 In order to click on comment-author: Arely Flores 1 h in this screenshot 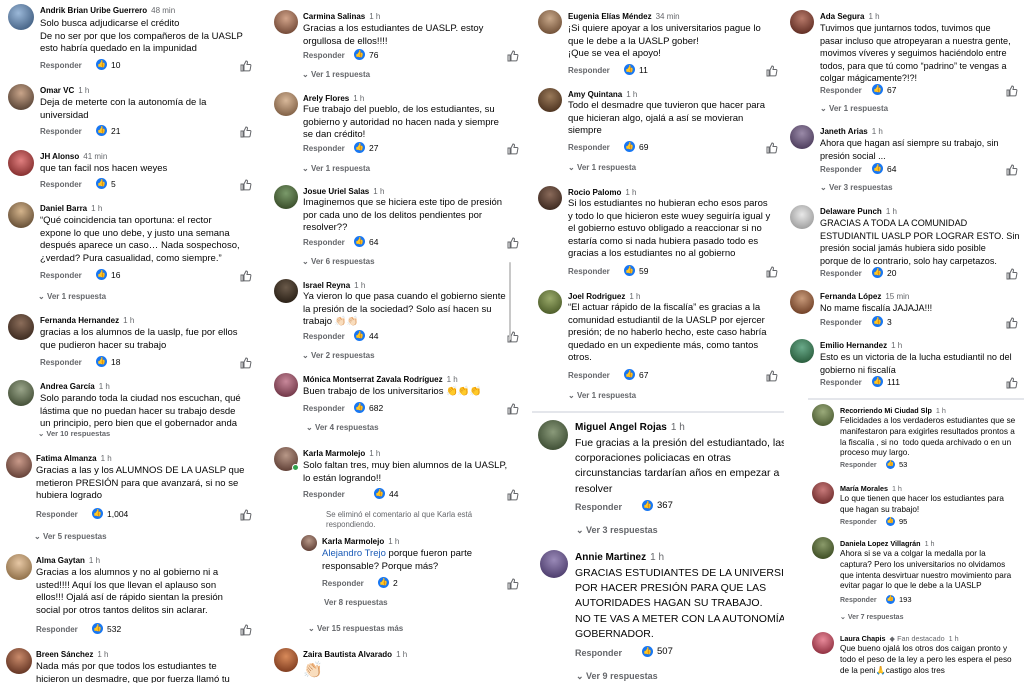, I will do `click(333, 98)`.